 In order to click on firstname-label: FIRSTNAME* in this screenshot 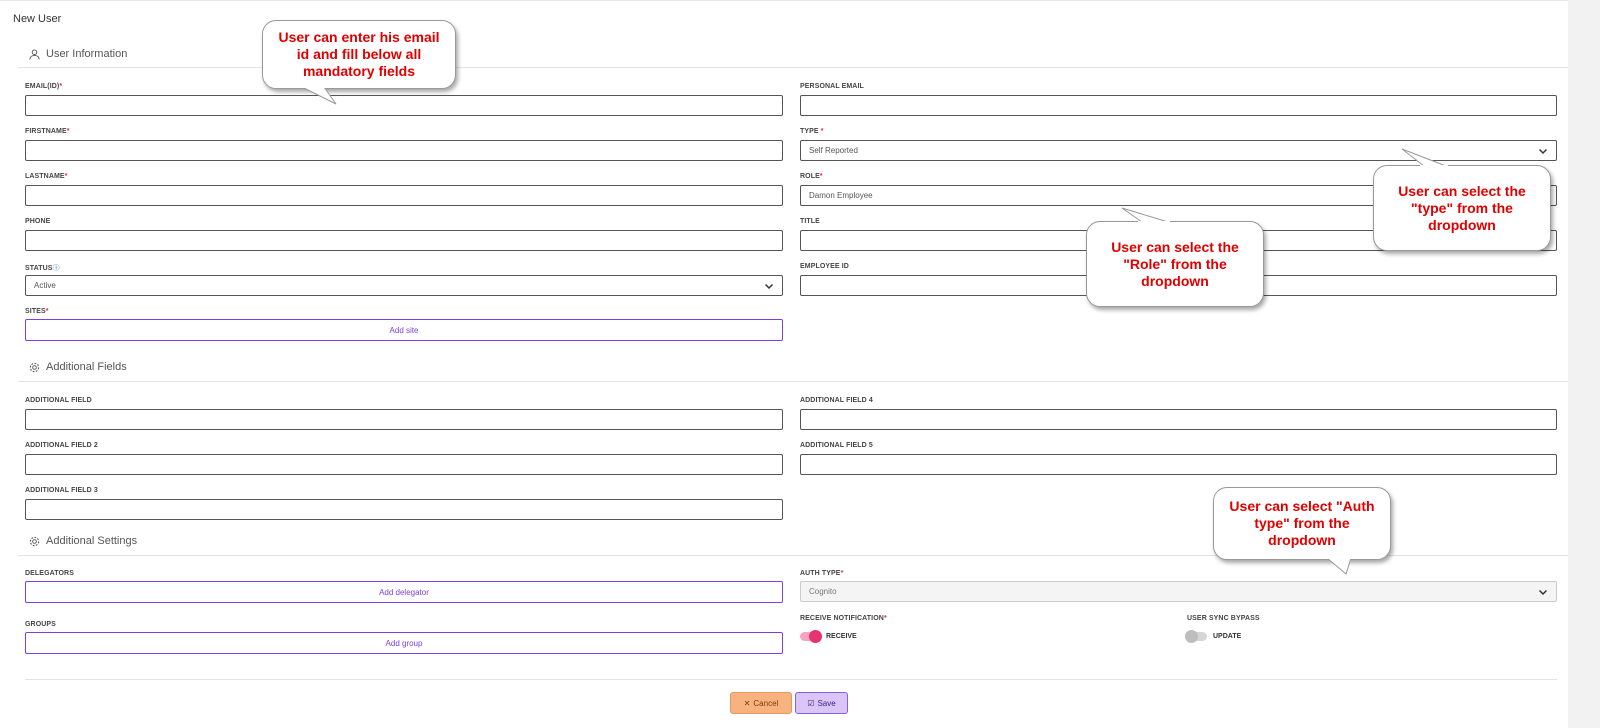, I will do `click(47, 131)`.